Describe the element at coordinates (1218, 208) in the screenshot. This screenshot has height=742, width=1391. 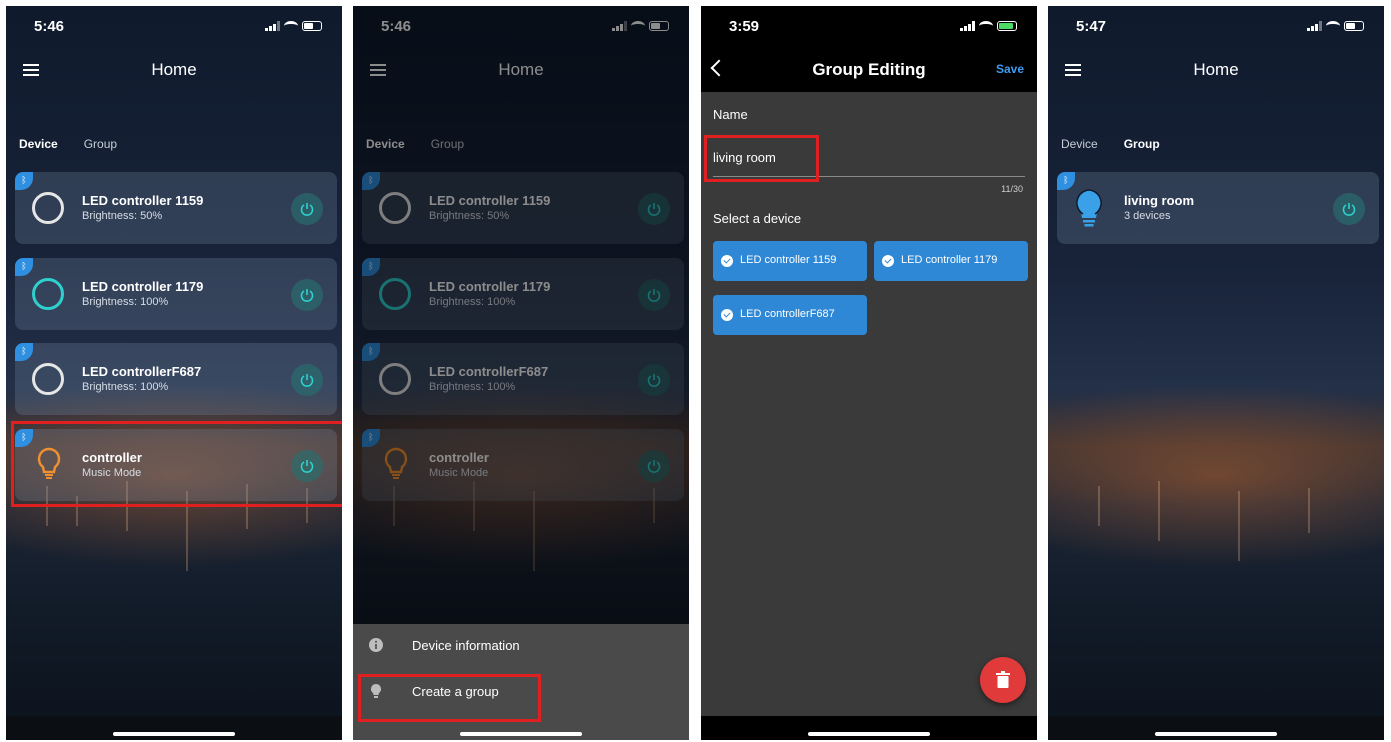
I see `group-card: ᛒ living room 3 devices` at that location.